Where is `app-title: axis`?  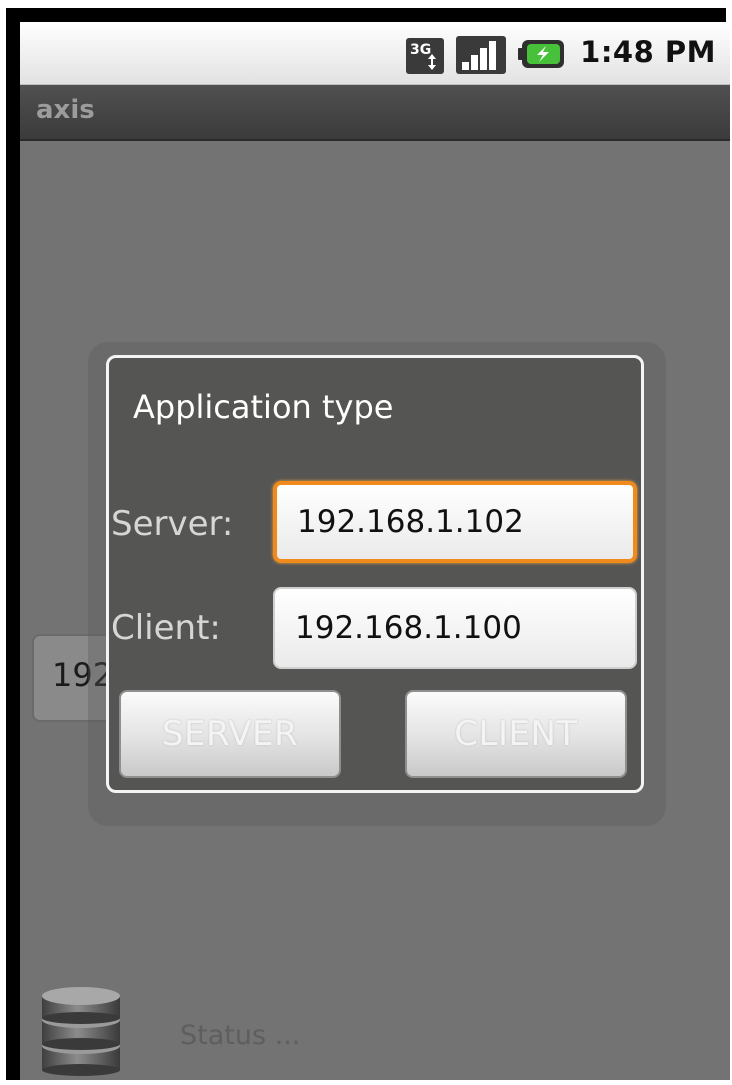
app-title: axis is located at coordinates (65, 110).